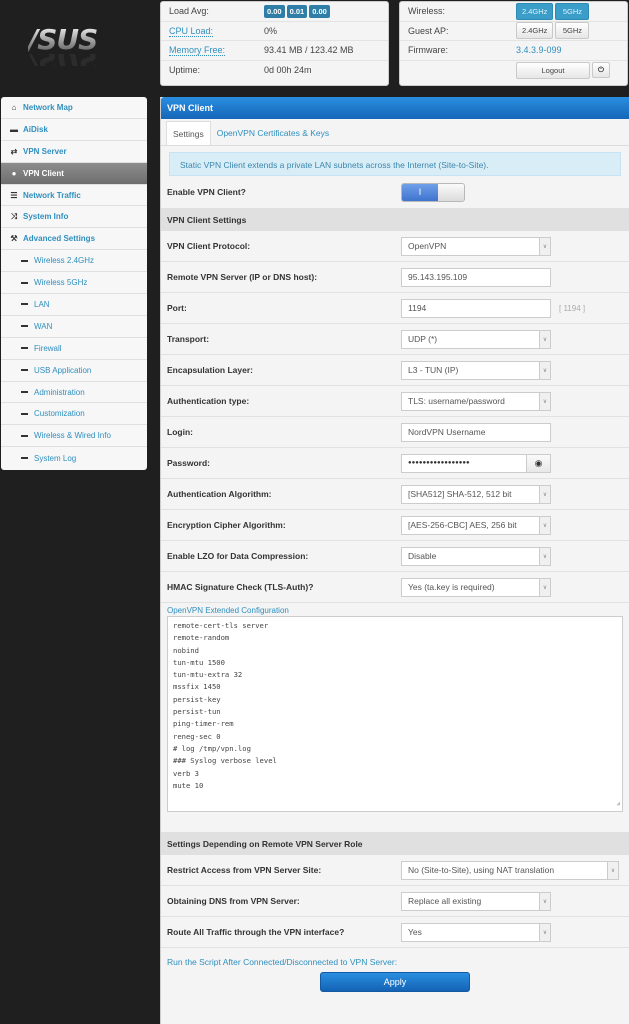  Describe the element at coordinates (74, 371) in the screenshot. I see `sidebar-subitem-usb-application: USB Application` at that location.